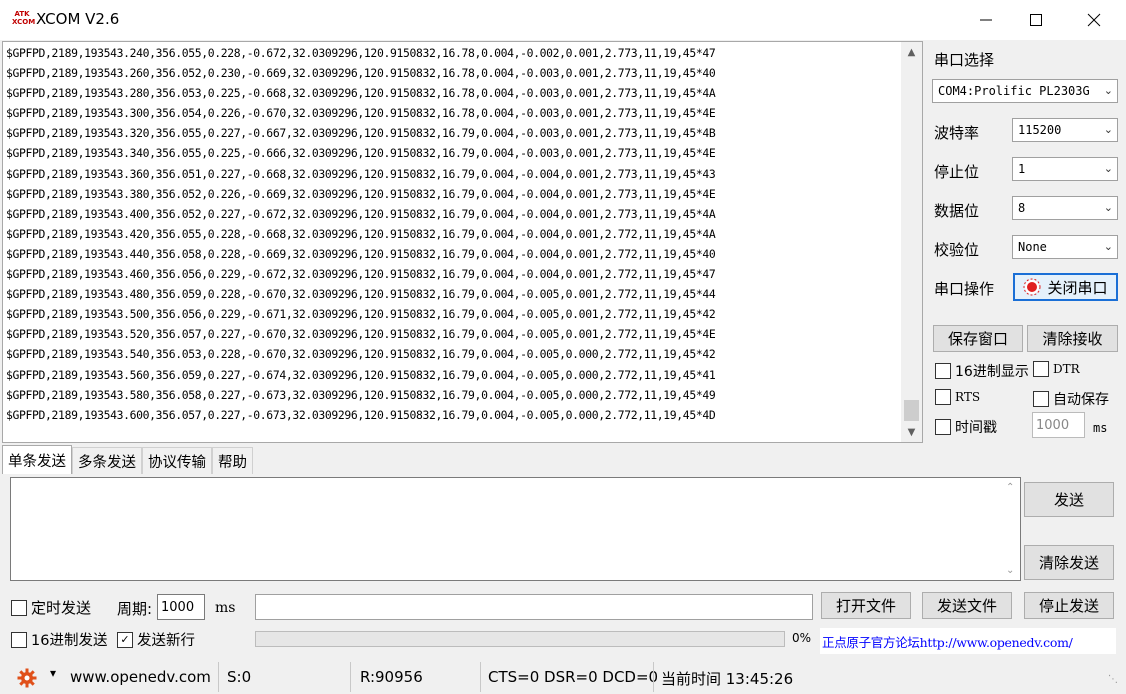 The image size is (1126, 694). What do you see at coordinates (911, 52) in the screenshot?
I see `scroll-up-icon: ▲` at bounding box center [911, 52].